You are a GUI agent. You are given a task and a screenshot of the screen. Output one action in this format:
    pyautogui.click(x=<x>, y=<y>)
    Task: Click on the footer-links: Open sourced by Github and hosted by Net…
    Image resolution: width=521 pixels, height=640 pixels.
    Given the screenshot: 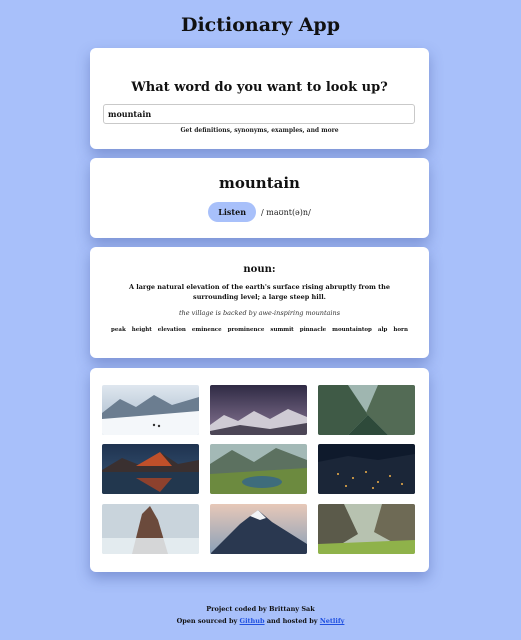 What is the action you would take?
    pyautogui.click(x=260, y=621)
    